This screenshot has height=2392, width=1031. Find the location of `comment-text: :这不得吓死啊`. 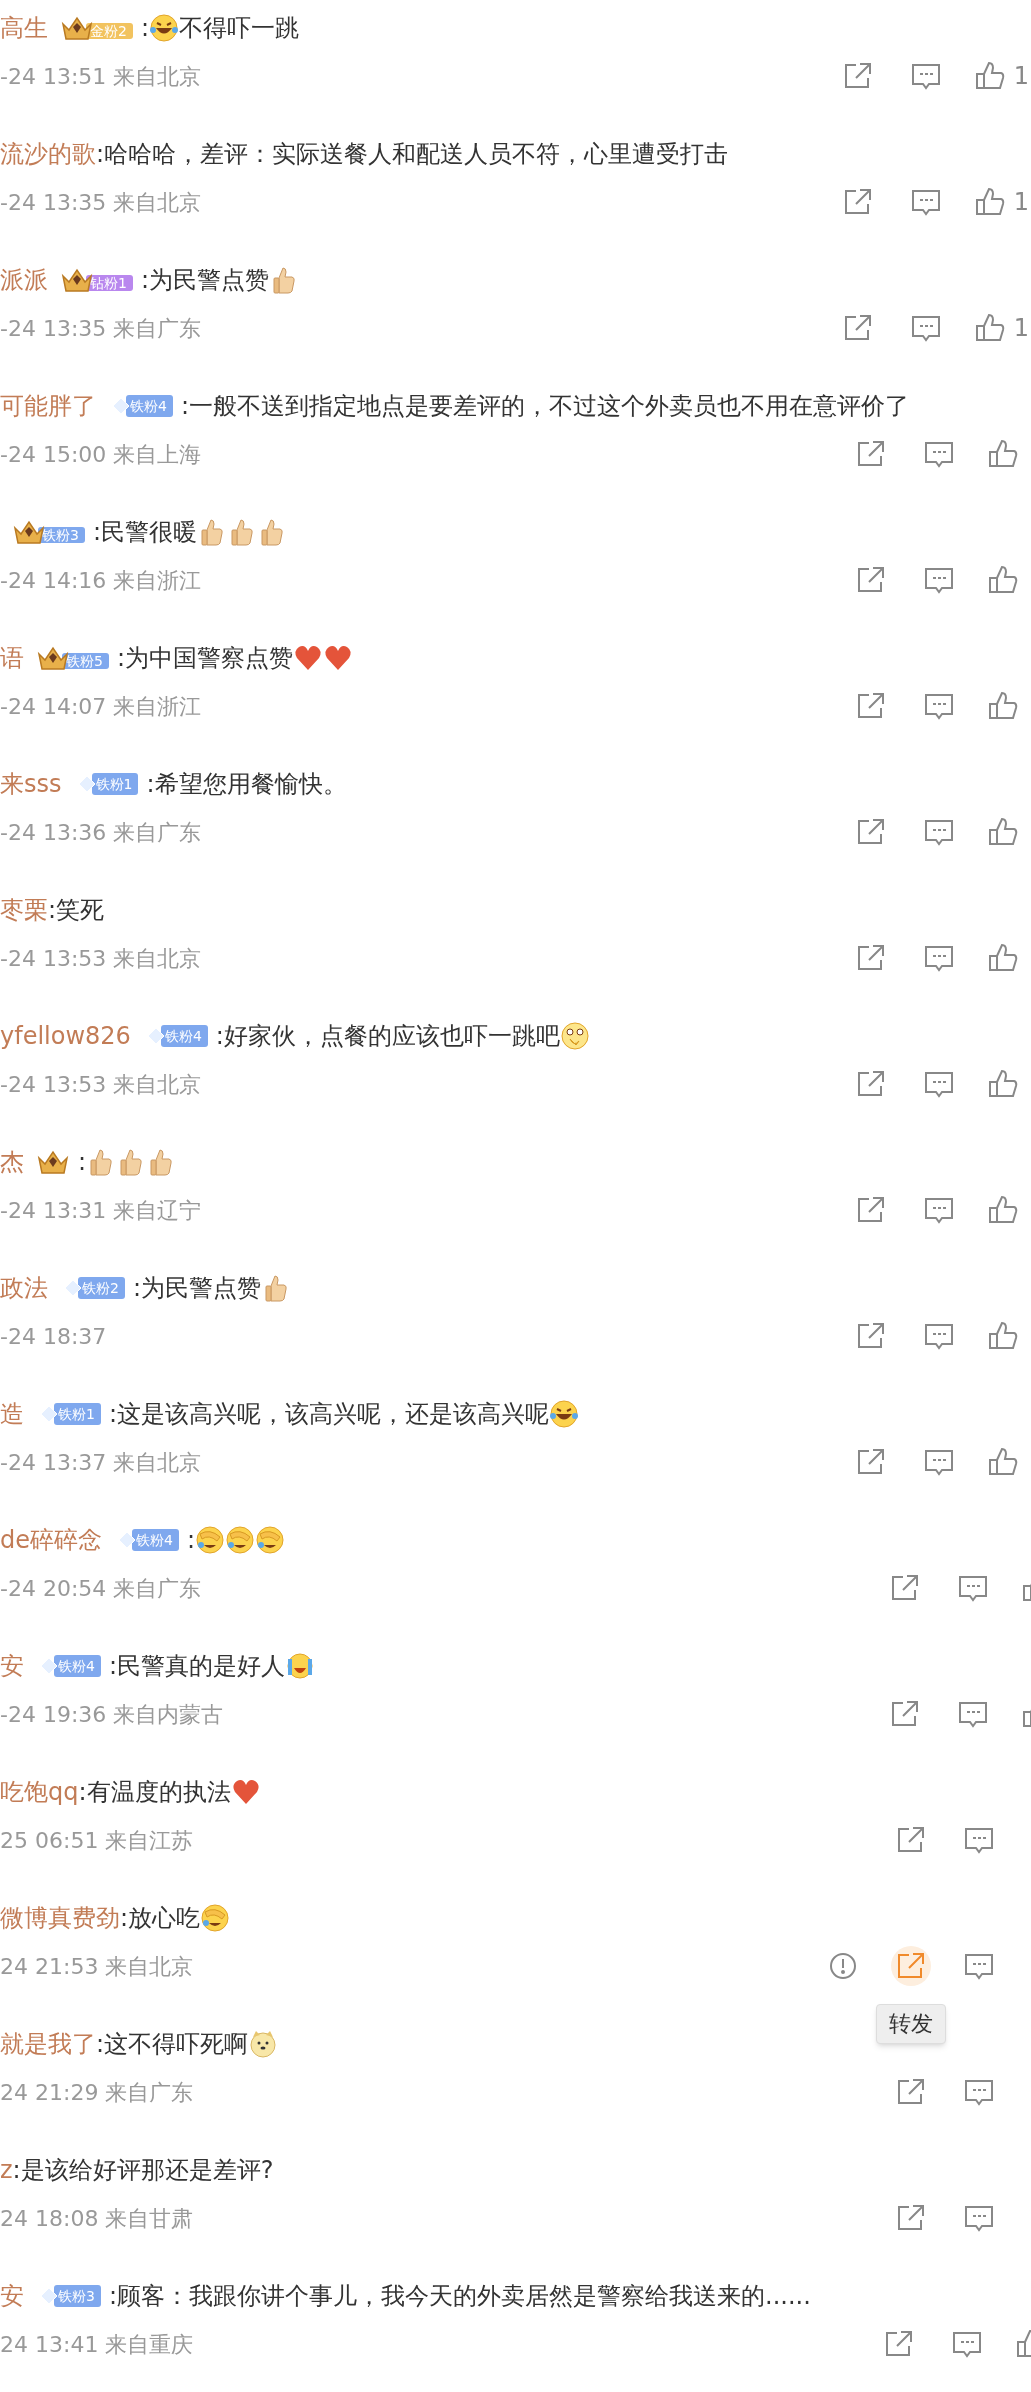

comment-text: :这不得吓死啊 is located at coordinates (172, 2044).